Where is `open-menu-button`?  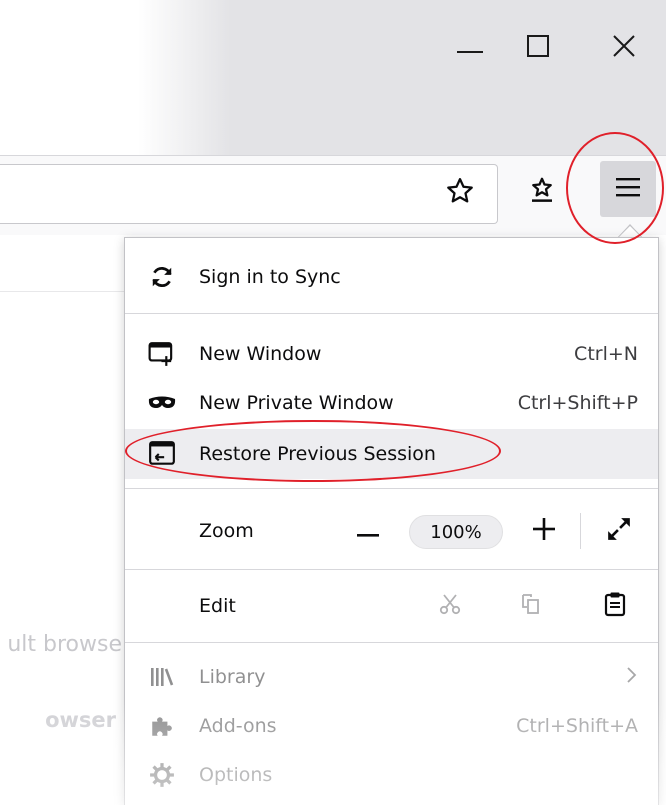
open-menu-button is located at coordinates (628, 189).